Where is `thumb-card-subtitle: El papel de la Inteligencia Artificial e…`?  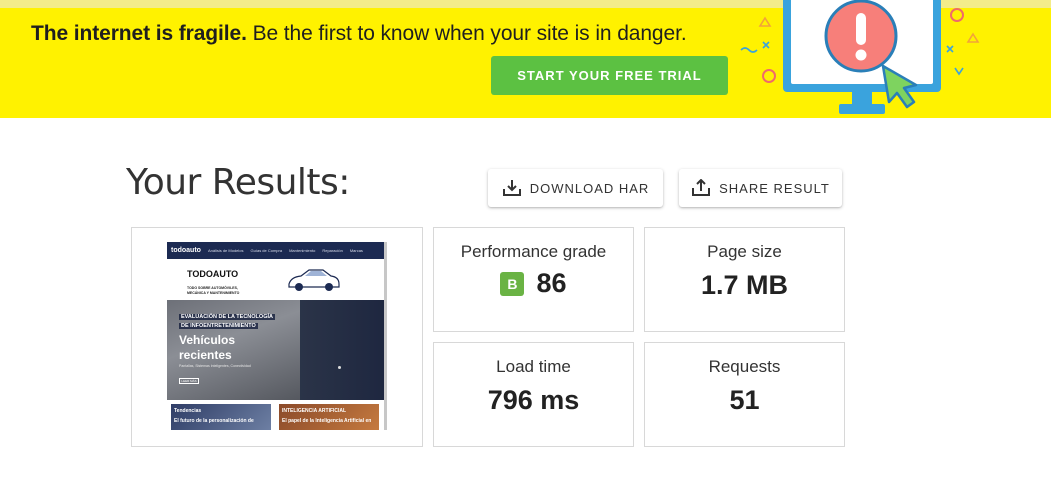 thumb-card-subtitle: El papel de la Inteligencia Artificial e… is located at coordinates (327, 421).